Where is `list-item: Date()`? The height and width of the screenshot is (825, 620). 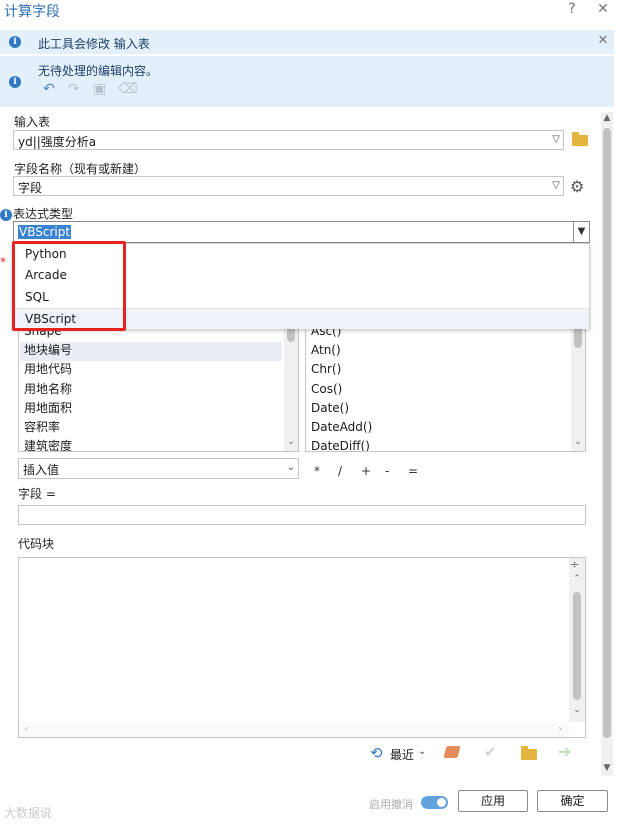
list-item: Date() is located at coordinates (330, 408).